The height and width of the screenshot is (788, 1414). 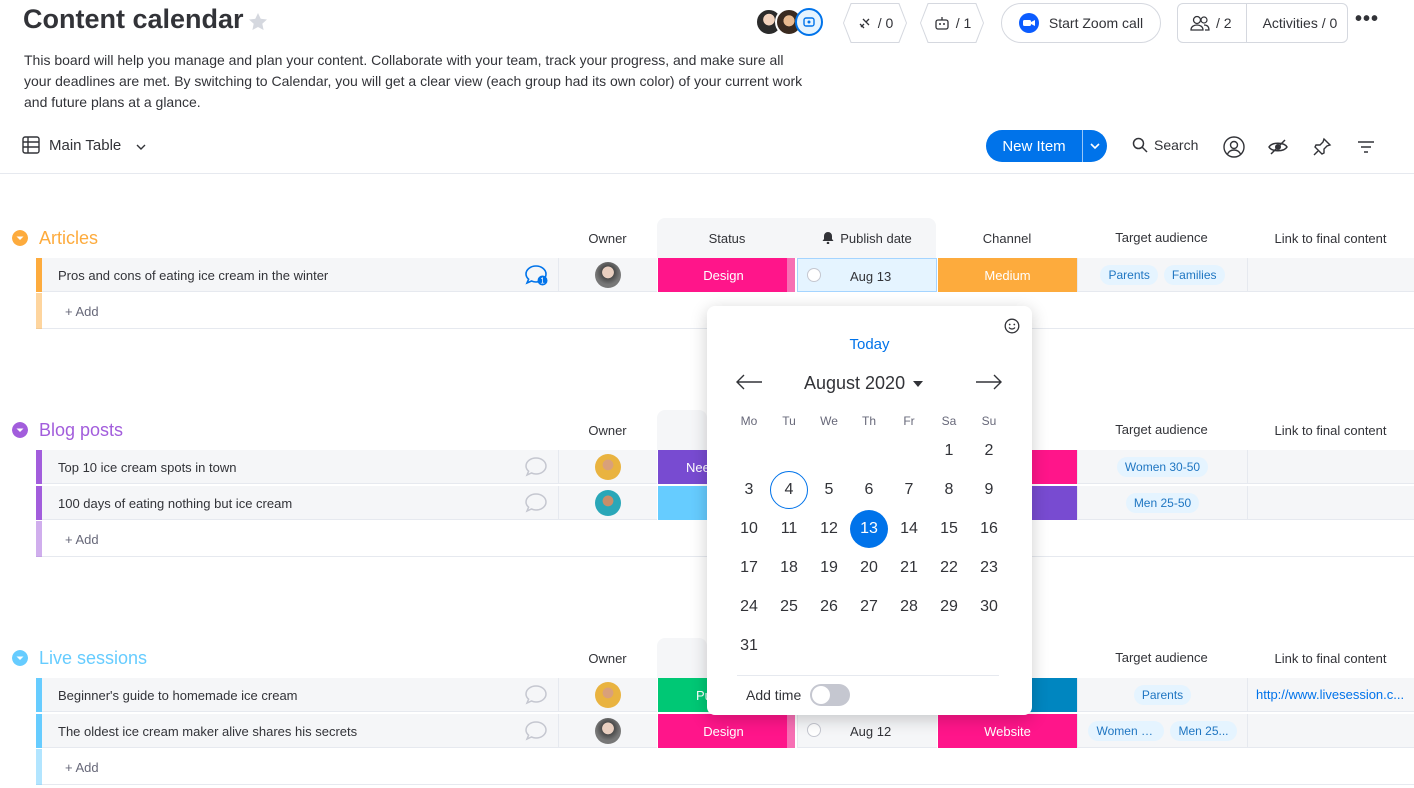 I want to click on month-label: August 2020, so click(x=854, y=383).